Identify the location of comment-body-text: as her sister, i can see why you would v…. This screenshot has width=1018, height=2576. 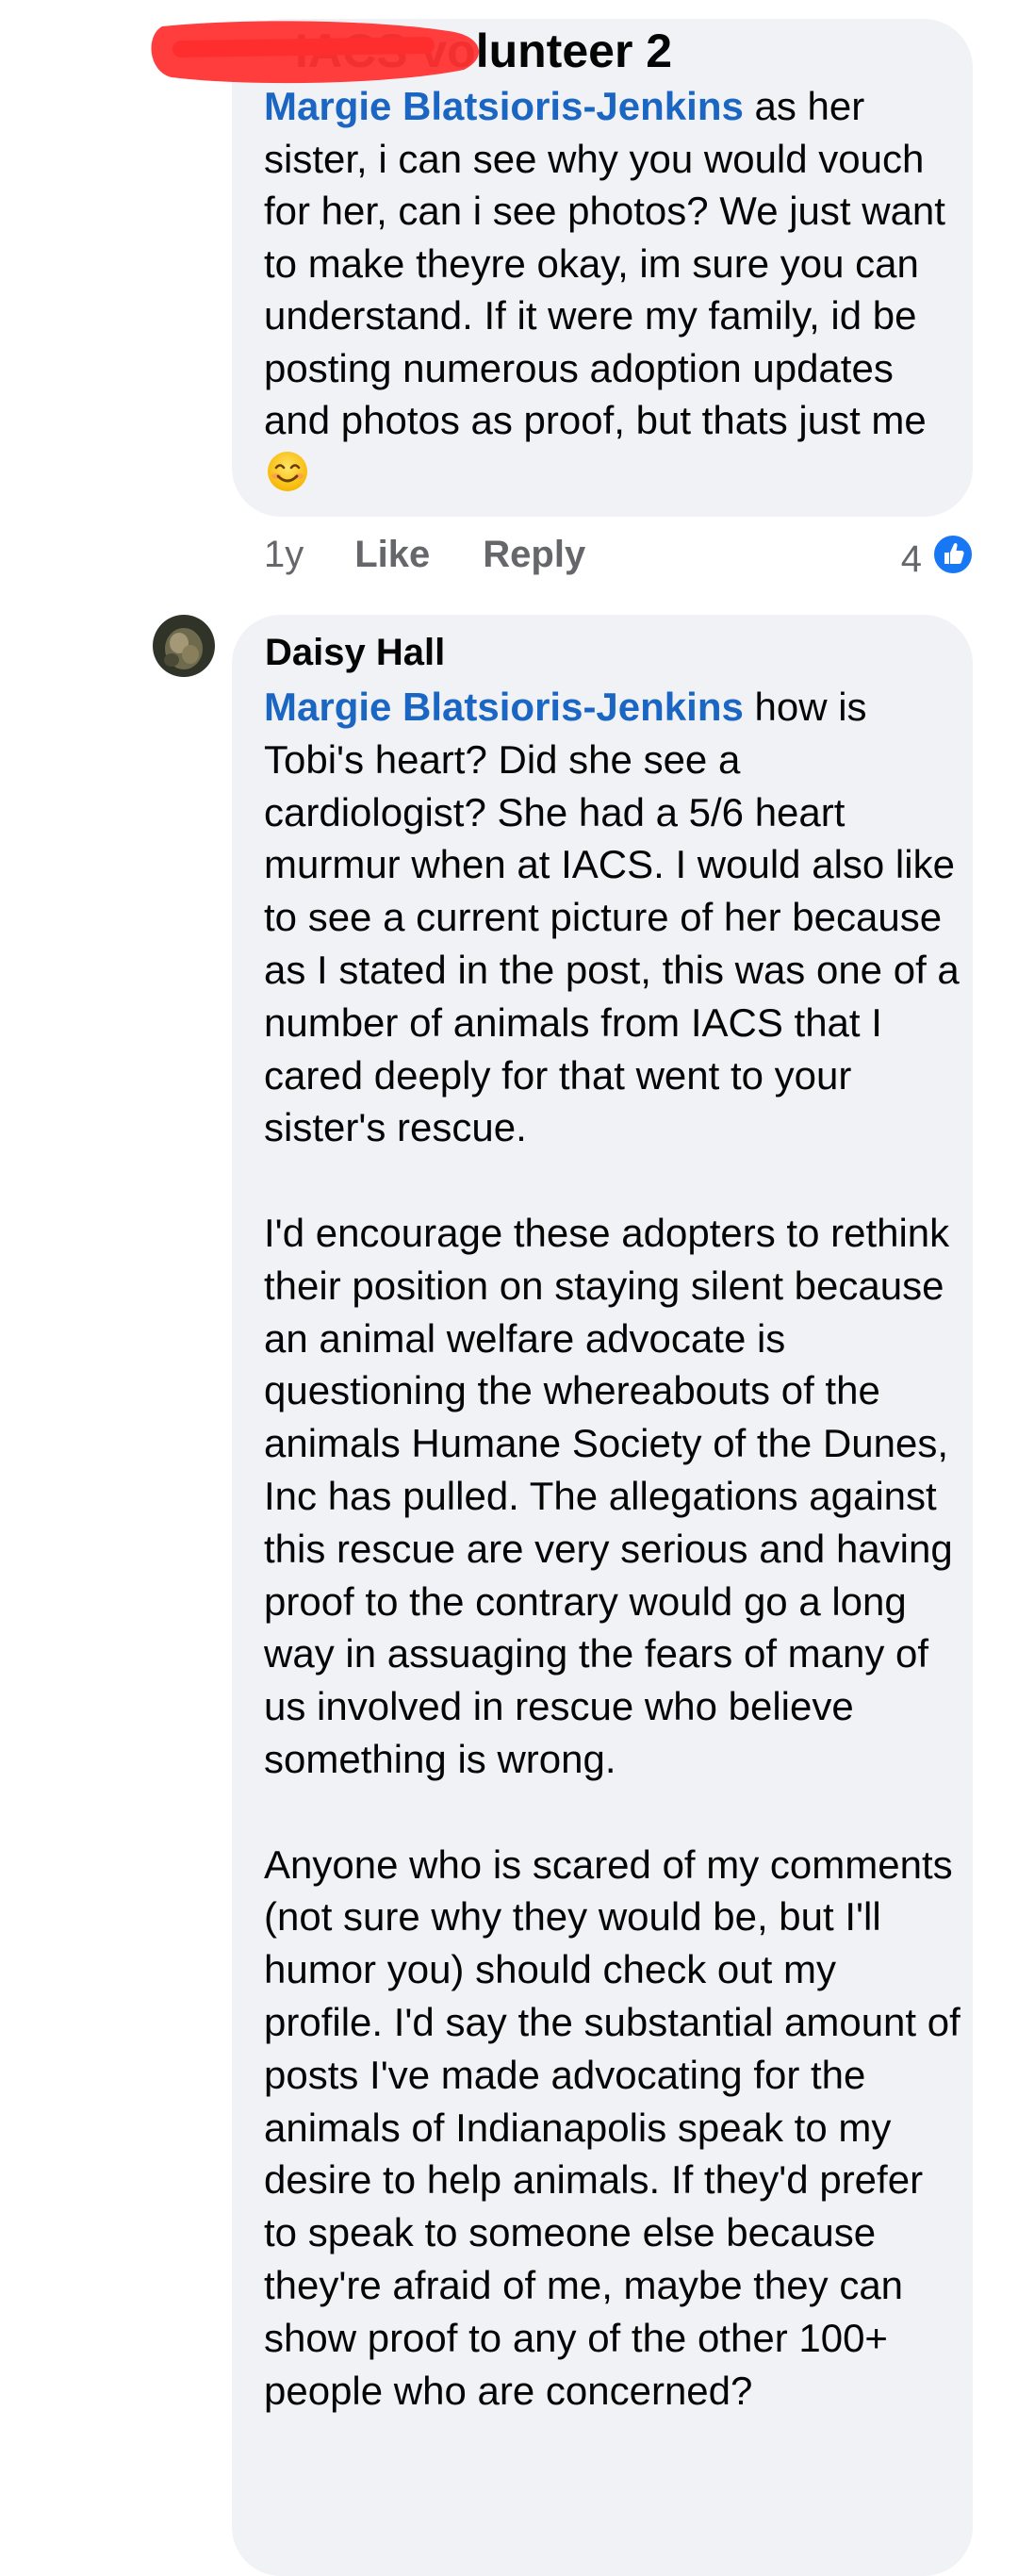
(604, 263).